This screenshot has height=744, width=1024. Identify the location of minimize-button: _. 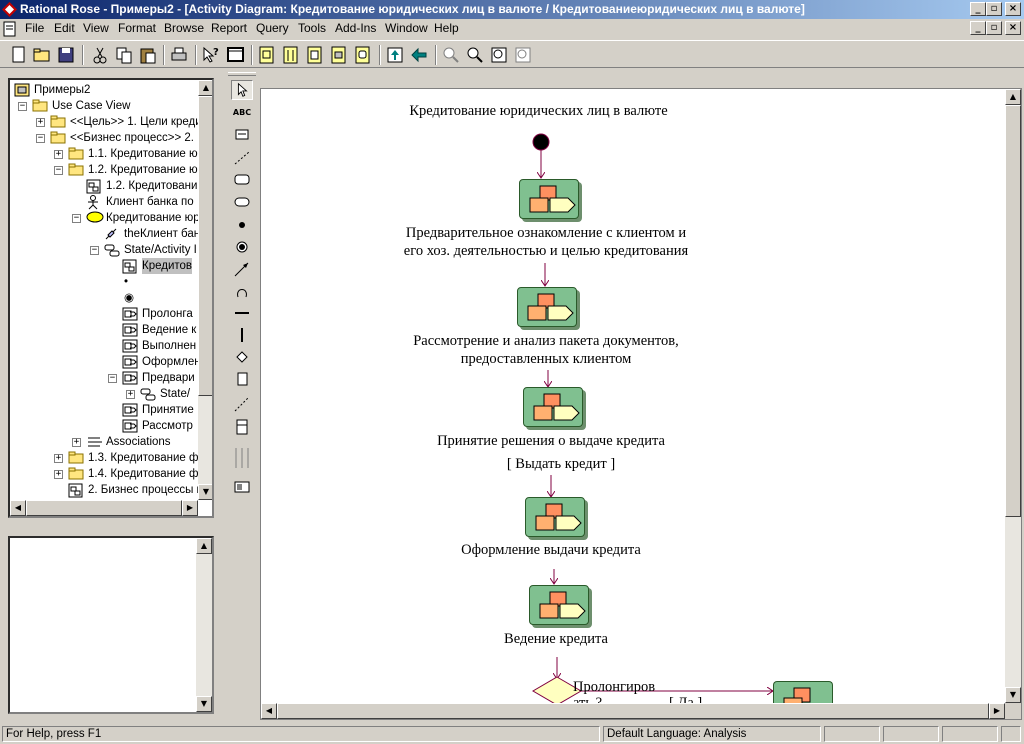
(978, 9).